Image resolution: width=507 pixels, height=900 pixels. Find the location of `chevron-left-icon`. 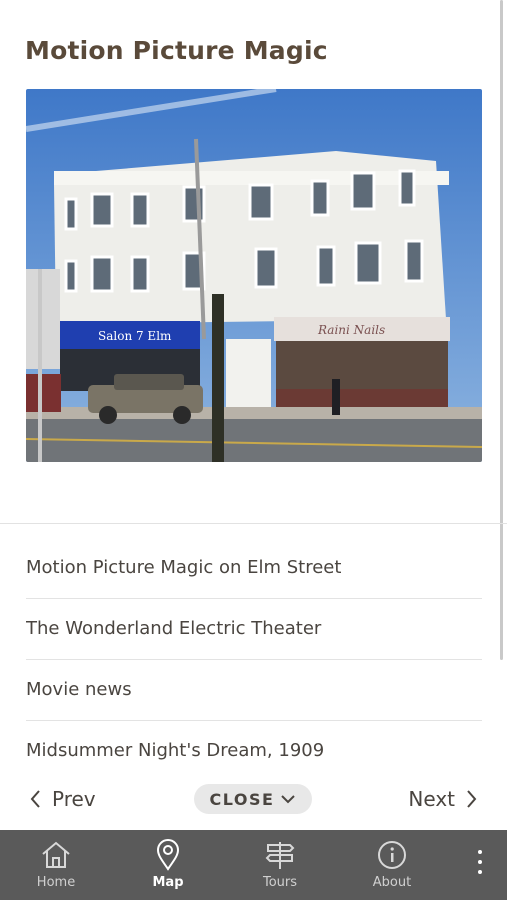

chevron-left-icon is located at coordinates (35, 799).